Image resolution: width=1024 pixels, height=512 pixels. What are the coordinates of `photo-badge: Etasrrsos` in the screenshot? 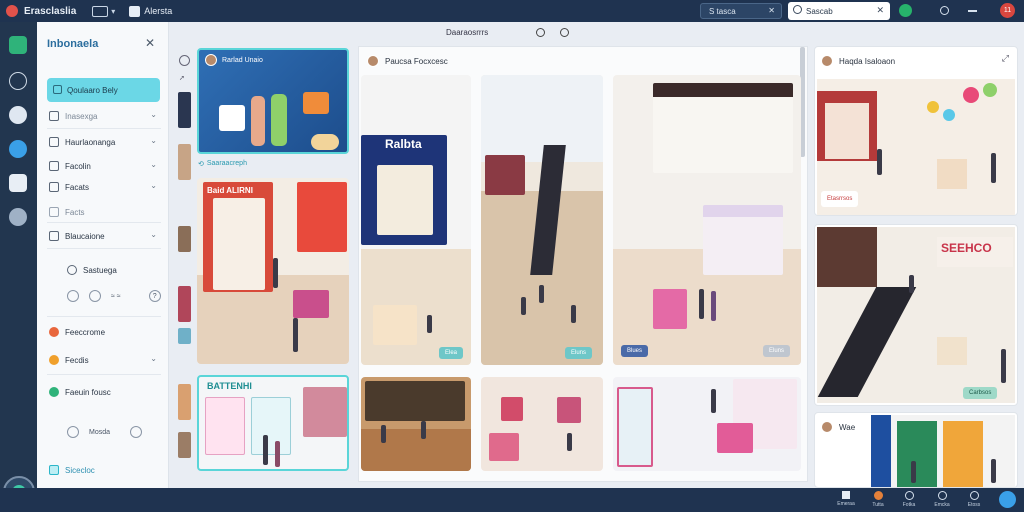 It's located at (840, 199).